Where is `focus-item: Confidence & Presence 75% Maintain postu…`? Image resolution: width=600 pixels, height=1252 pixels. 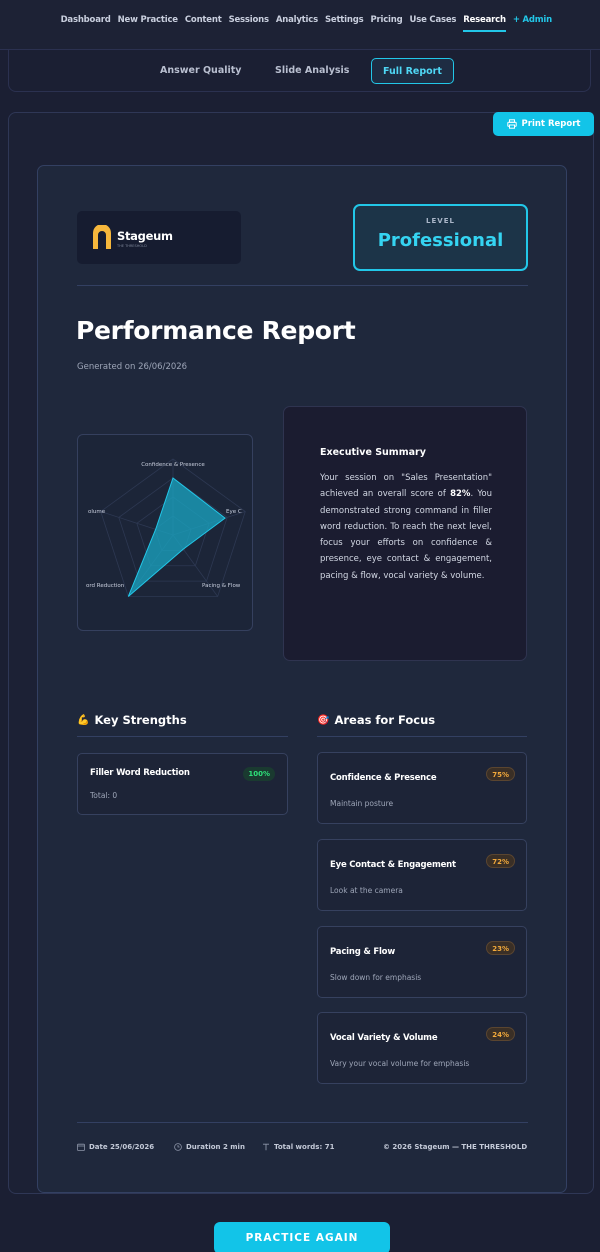 focus-item: Confidence & Presence 75% Maintain postu… is located at coordinates (422, 788).